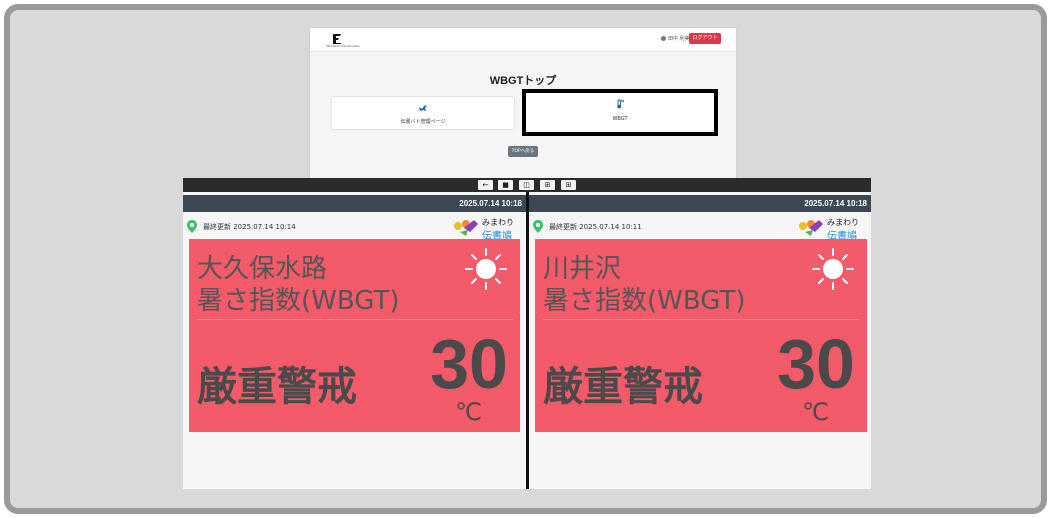  What do you see at coordinates (523, 81) in the screenshot?
I see `page-title: WBGTトップ` at bounding box center [523, 81].